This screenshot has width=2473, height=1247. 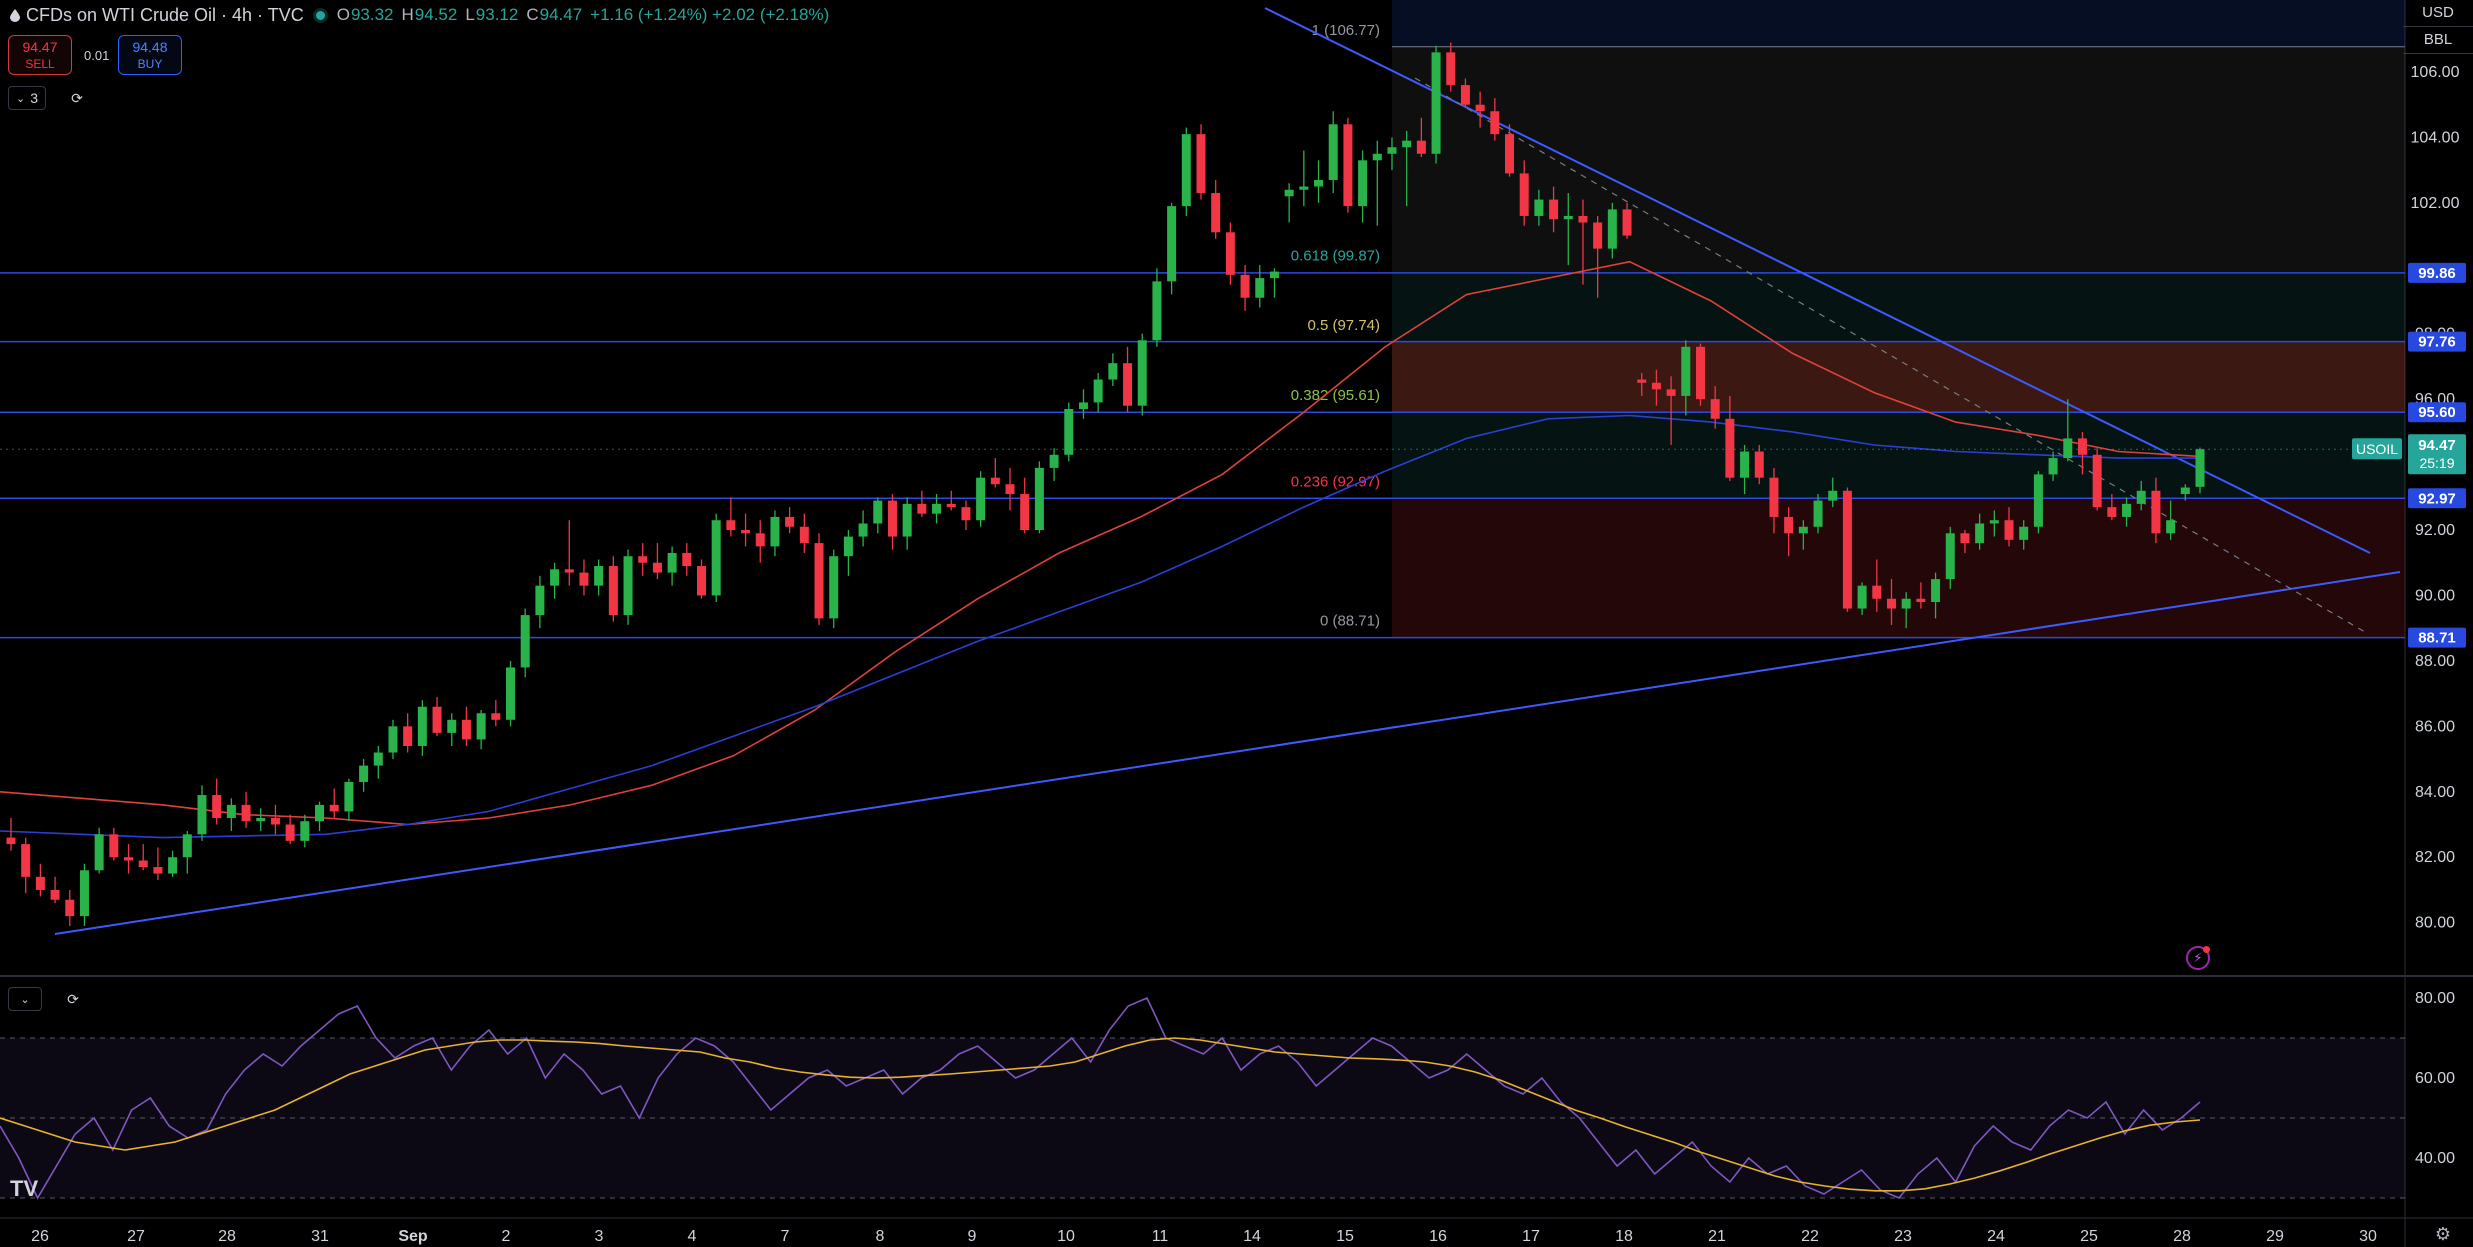 What do you see at coordinates (15, 15) in the screenshot?
I see `oil-drop-icon` at bounding box center [15, 15].